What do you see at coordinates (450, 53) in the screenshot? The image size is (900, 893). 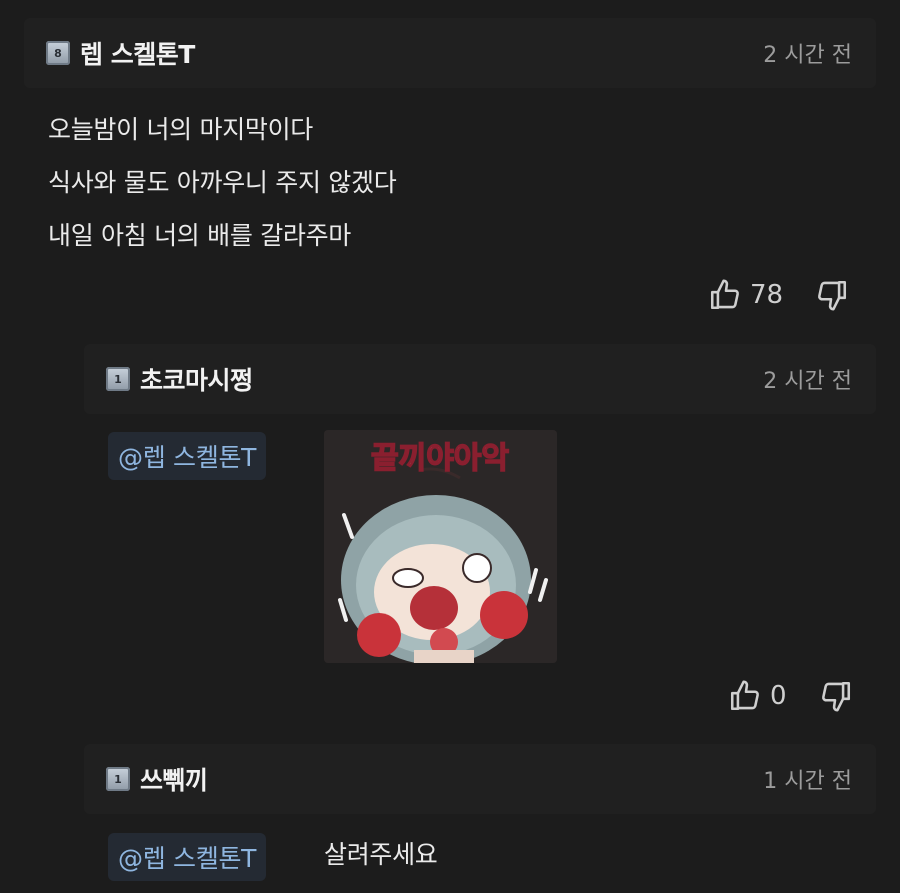 I see `comment-header: 8 렙 스켈톤T 2 시간 전` at bounding box center [450, 53].